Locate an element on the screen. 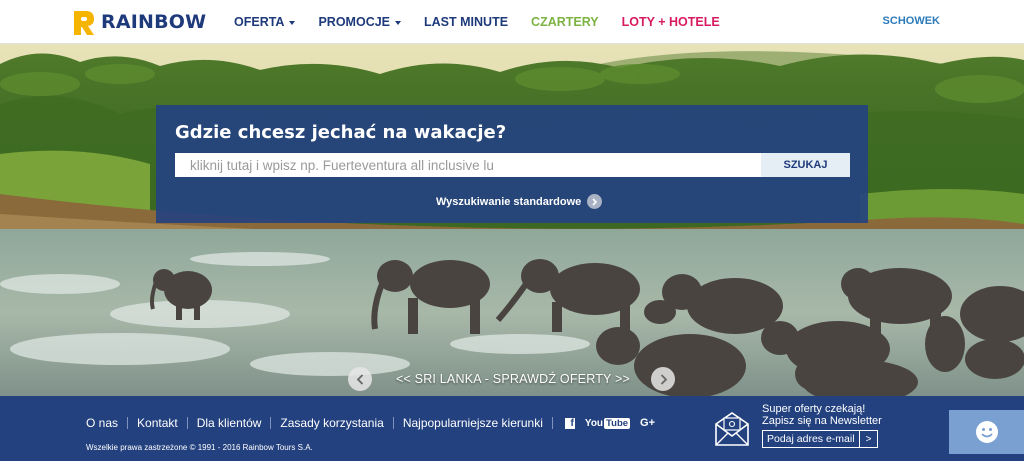 The height and width of the screenshot is (461, 1024). nav-oferta: OFERTA is located at coordinates (265, 22).